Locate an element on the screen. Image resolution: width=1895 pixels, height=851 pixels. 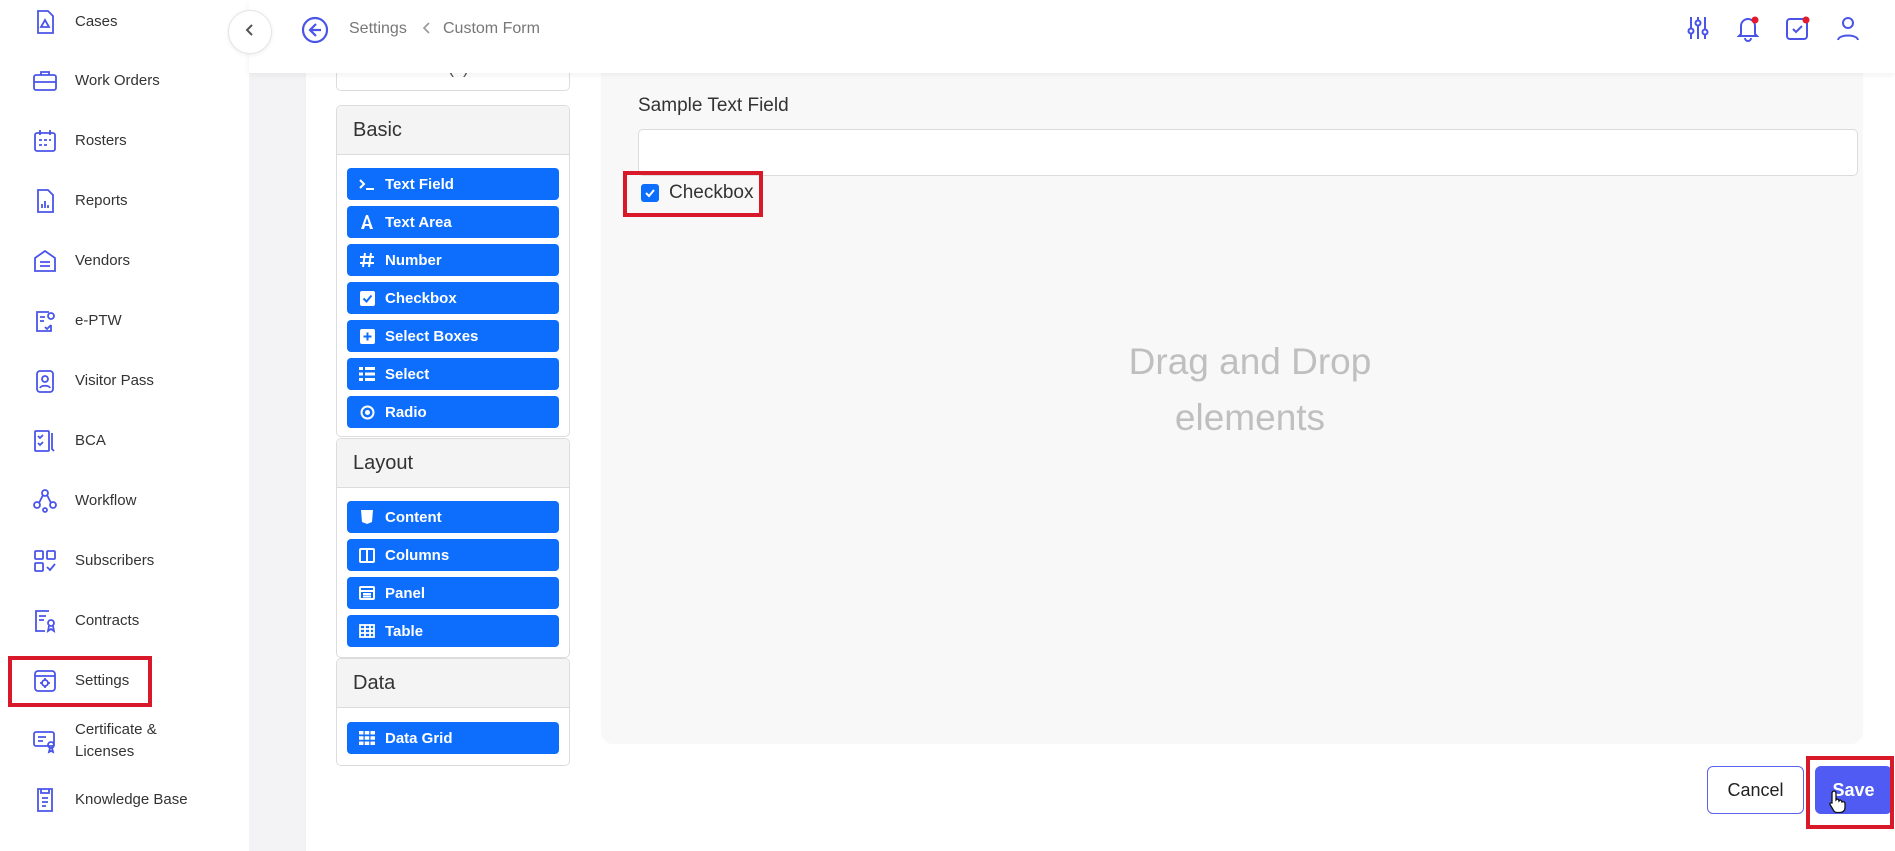
component-panel: Panel is located at coordinates (453, 593).